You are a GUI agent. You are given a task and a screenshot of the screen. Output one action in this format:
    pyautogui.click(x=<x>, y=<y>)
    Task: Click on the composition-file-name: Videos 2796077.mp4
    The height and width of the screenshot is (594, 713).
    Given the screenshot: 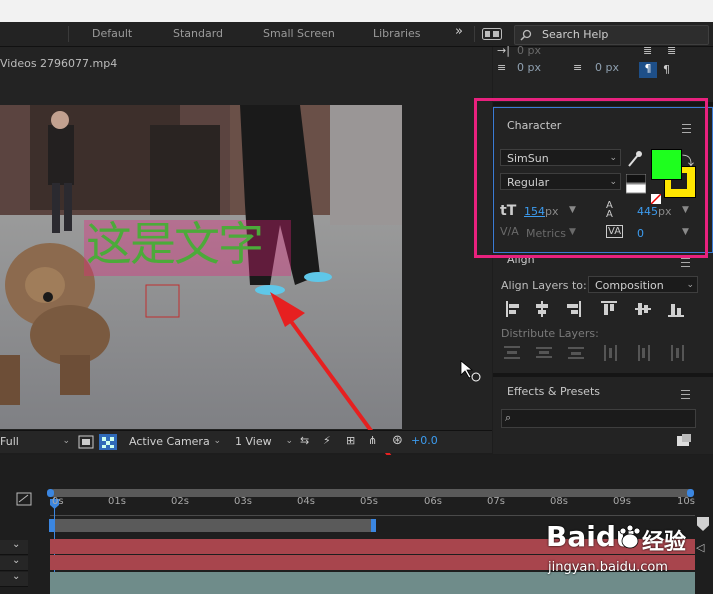 What is the action you would take?
    pyautogui.click(x=59, y=63)
    